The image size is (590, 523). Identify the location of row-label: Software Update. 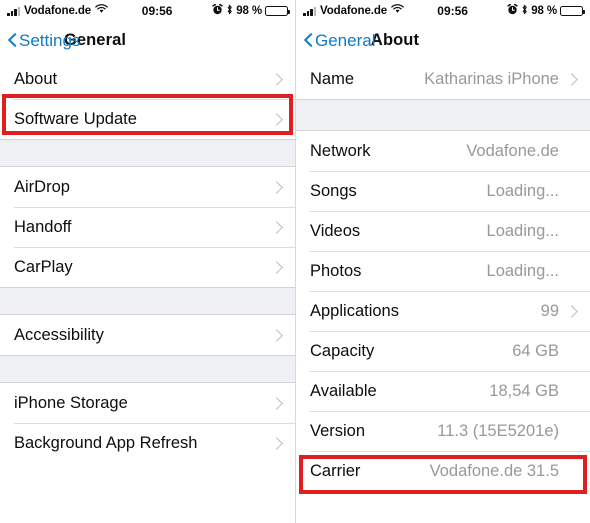
(75, 118).